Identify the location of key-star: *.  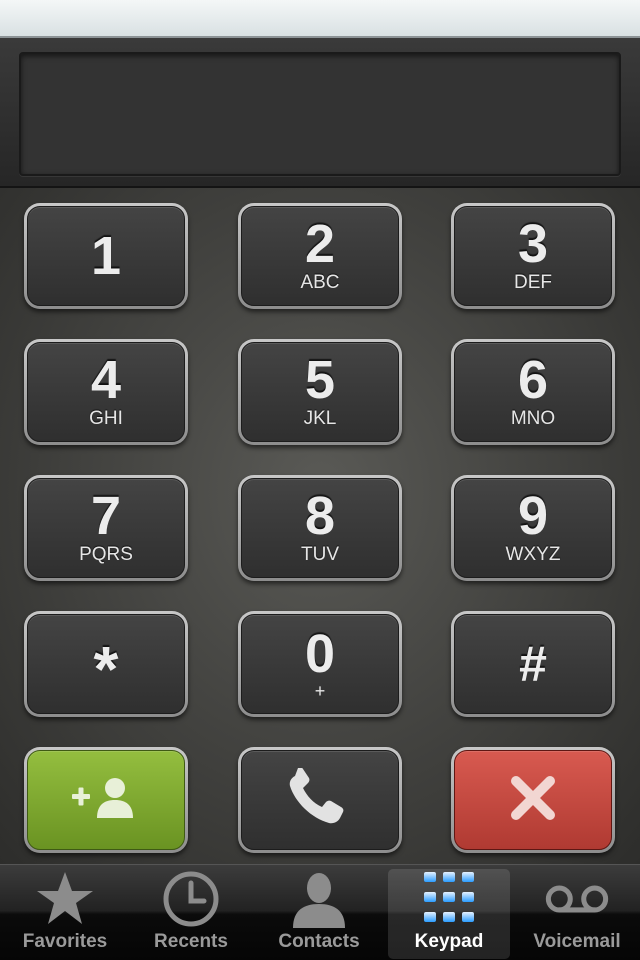
(106, 664).